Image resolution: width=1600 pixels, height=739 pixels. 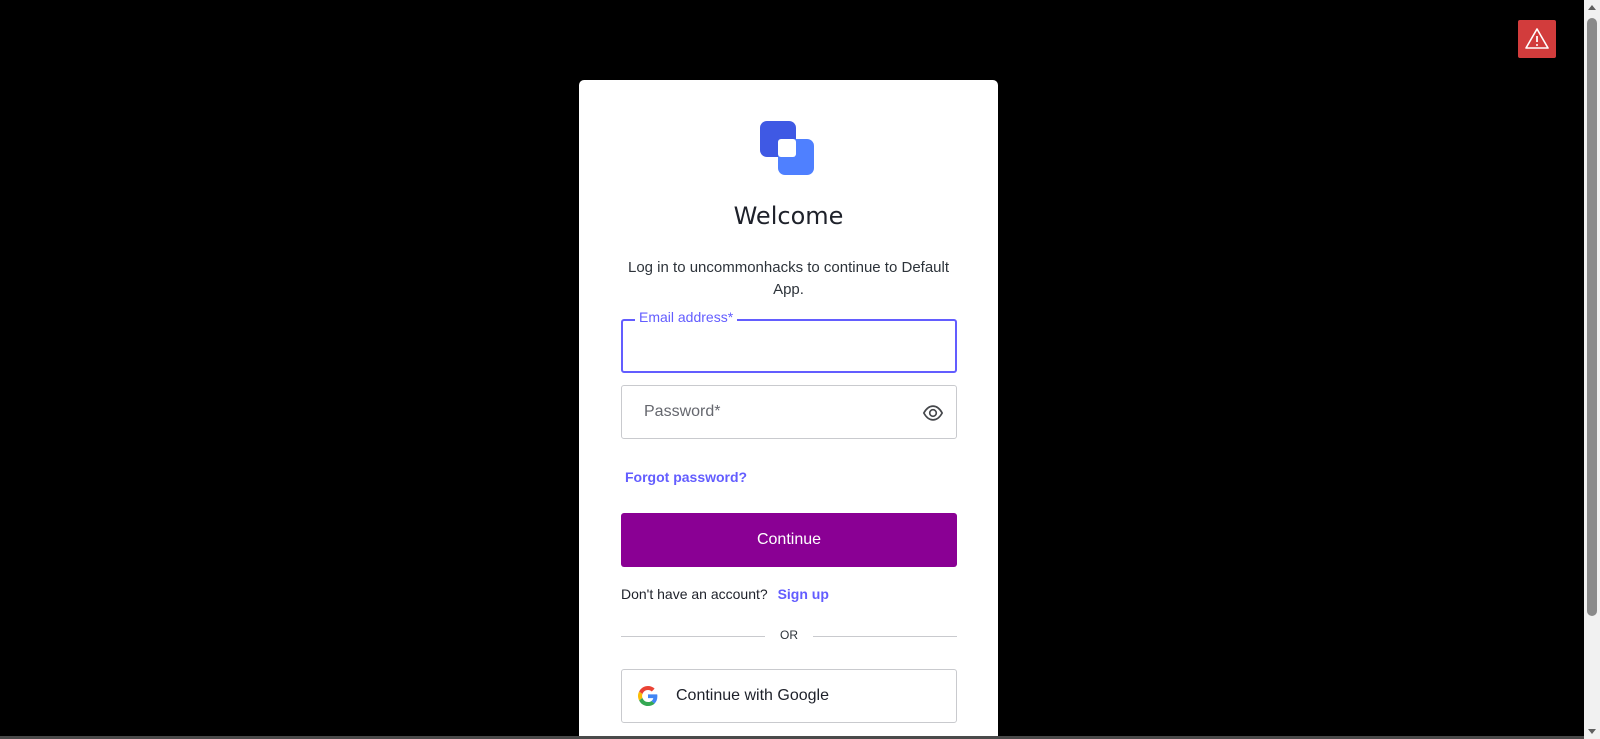 What do you see at coordinates (789, 540) in the screenshot?
I see `continue-button: Continue` at bounding box center [789, 540].